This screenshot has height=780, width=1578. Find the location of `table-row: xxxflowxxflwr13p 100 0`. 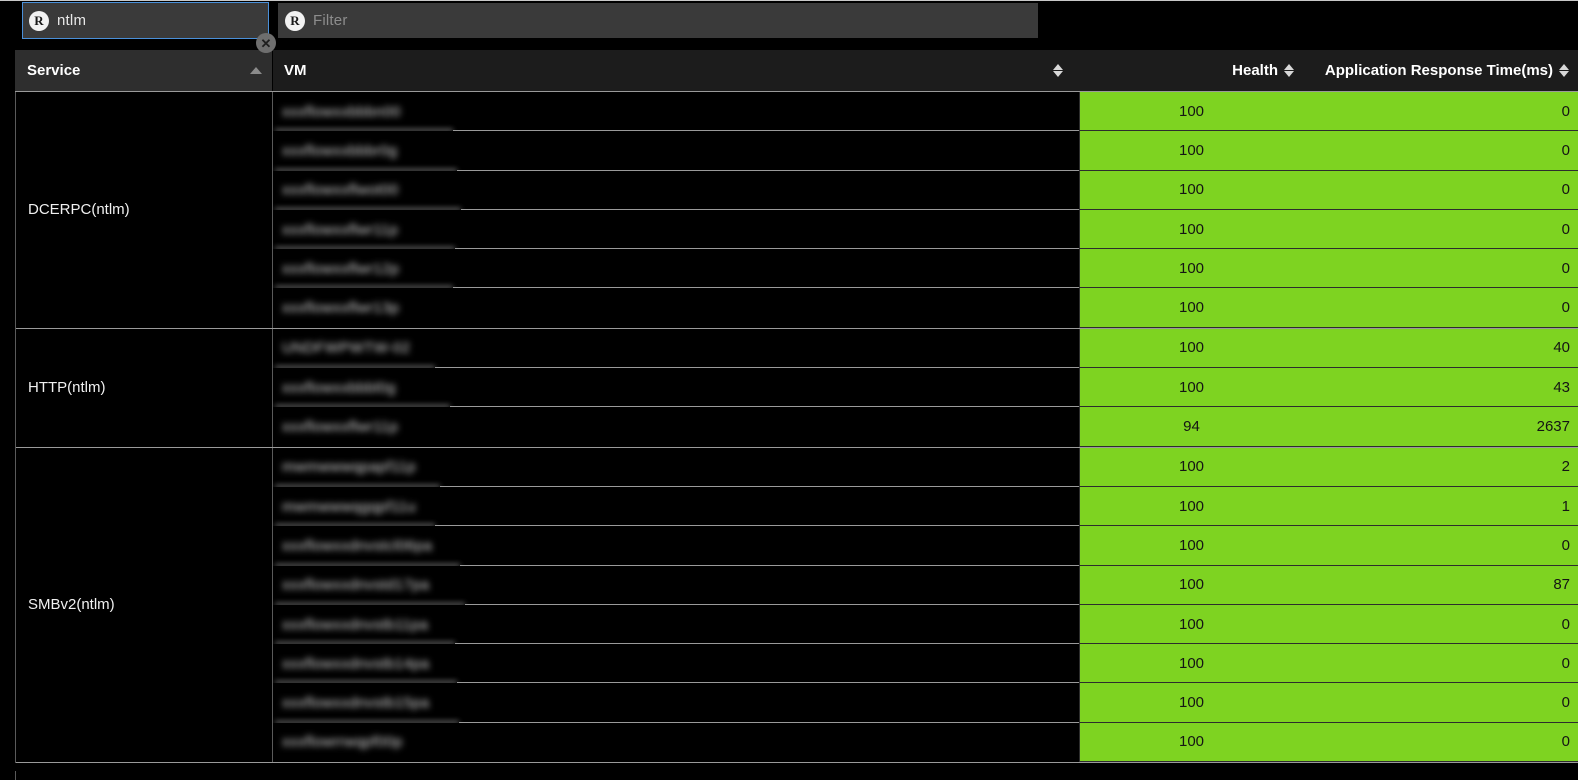

table-row: xxxflowxxflwr13p 100 0 is located at coordinates (925, 308).